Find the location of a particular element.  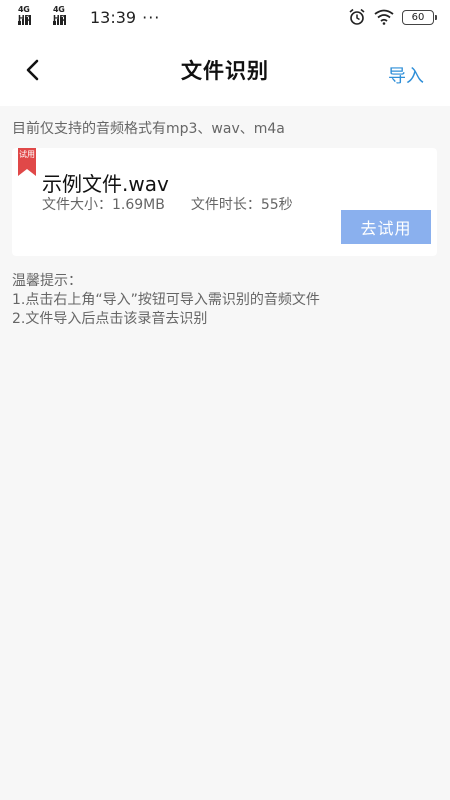

status-left: 4G HD 4G HD 13:39 ··· is located at coordinates (89, 16).